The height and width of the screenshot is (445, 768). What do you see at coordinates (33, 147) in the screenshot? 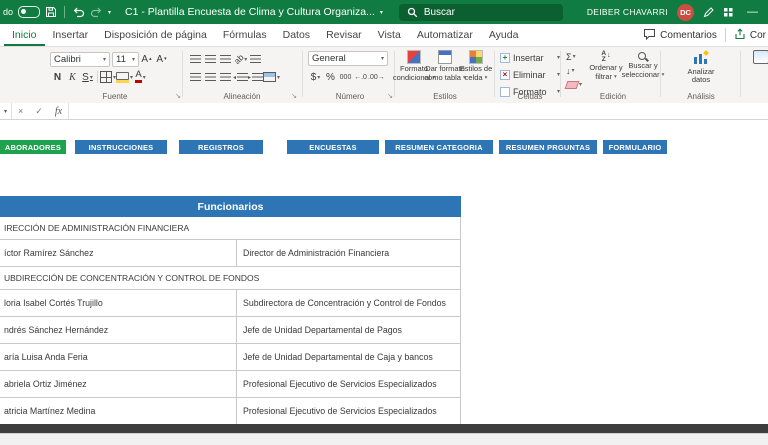
I see `nav-button-colaboradores: ABORADORES` at bounding box center [33, 147].